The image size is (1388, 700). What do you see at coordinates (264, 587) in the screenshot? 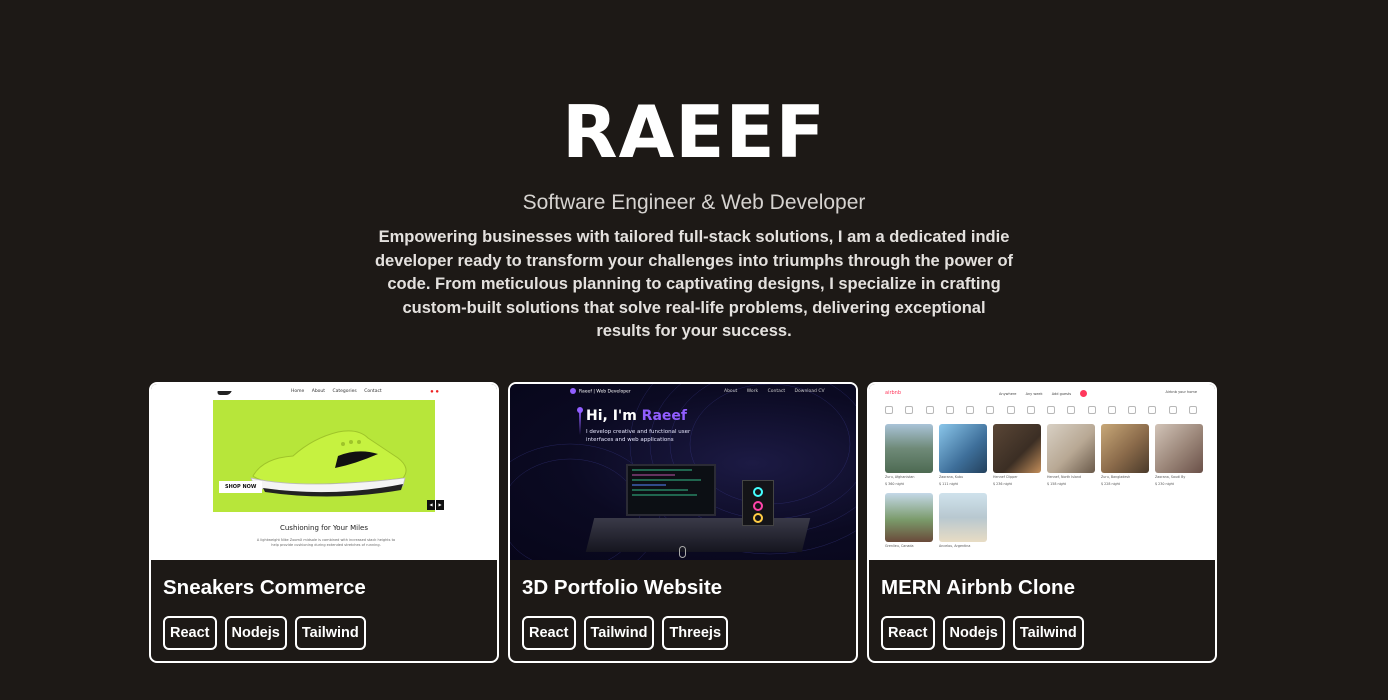
I see `project-title: Sneakers Commerce` at bounding box center [264, 587].